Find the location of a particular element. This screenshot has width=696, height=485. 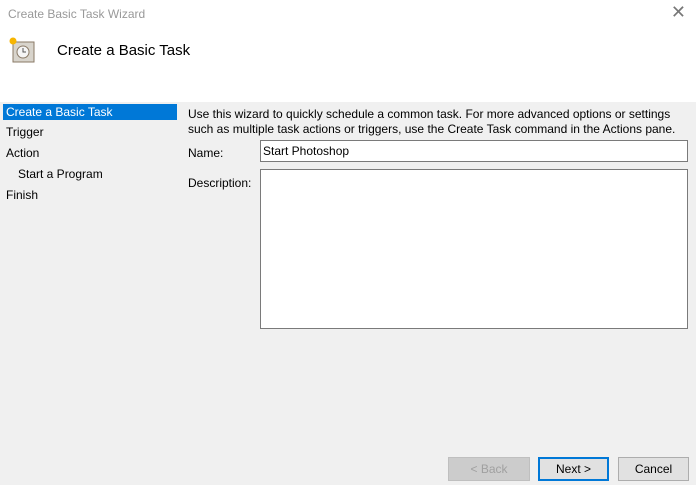

step-finish: Finish is located at coordinates (90, 197).